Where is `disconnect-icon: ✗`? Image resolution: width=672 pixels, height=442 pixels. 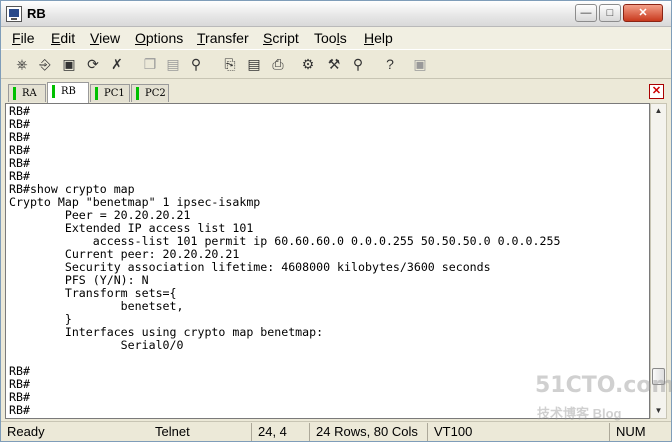
disconnect-icon: ✗ is located at coordinates (117, 64).